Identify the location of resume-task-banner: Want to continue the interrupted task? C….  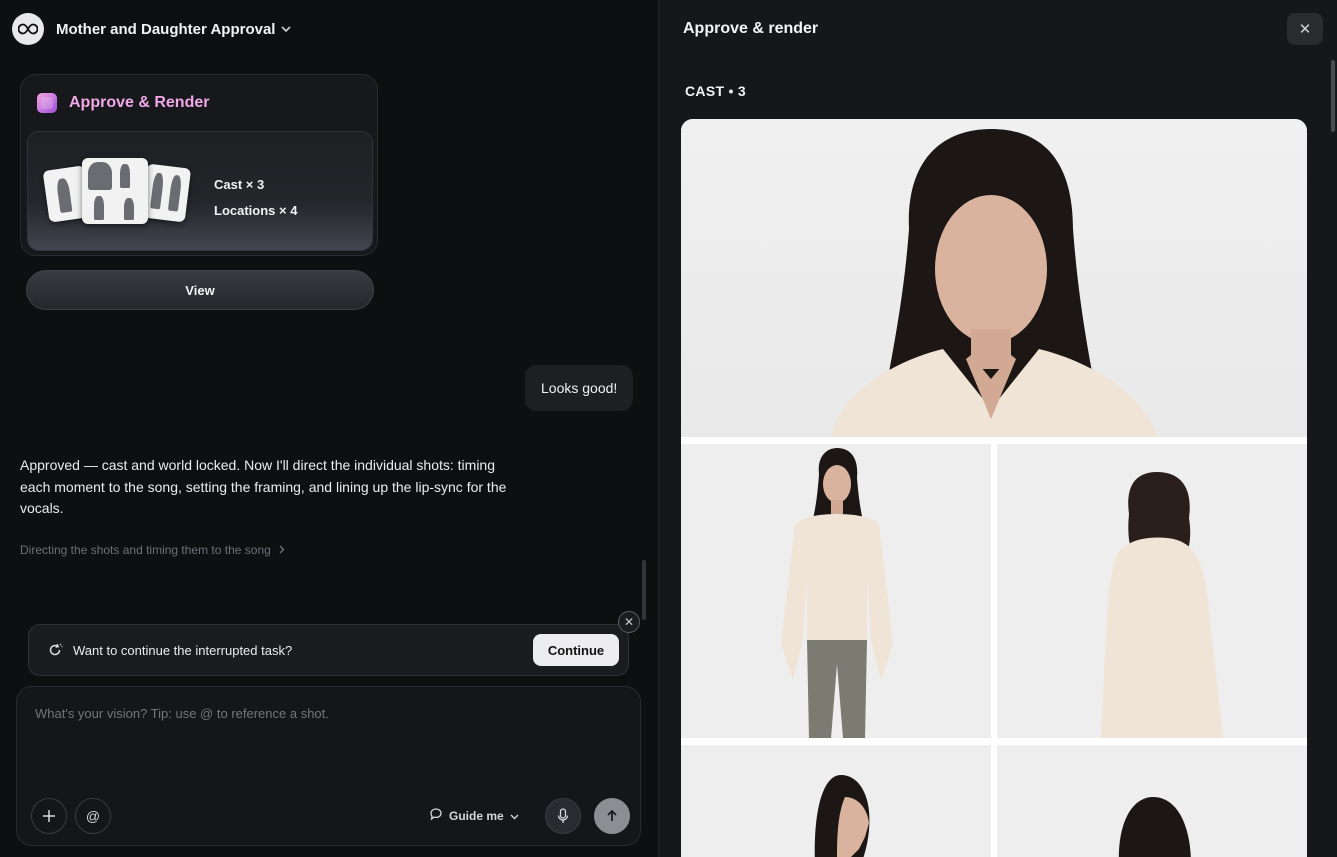
(328, 650).